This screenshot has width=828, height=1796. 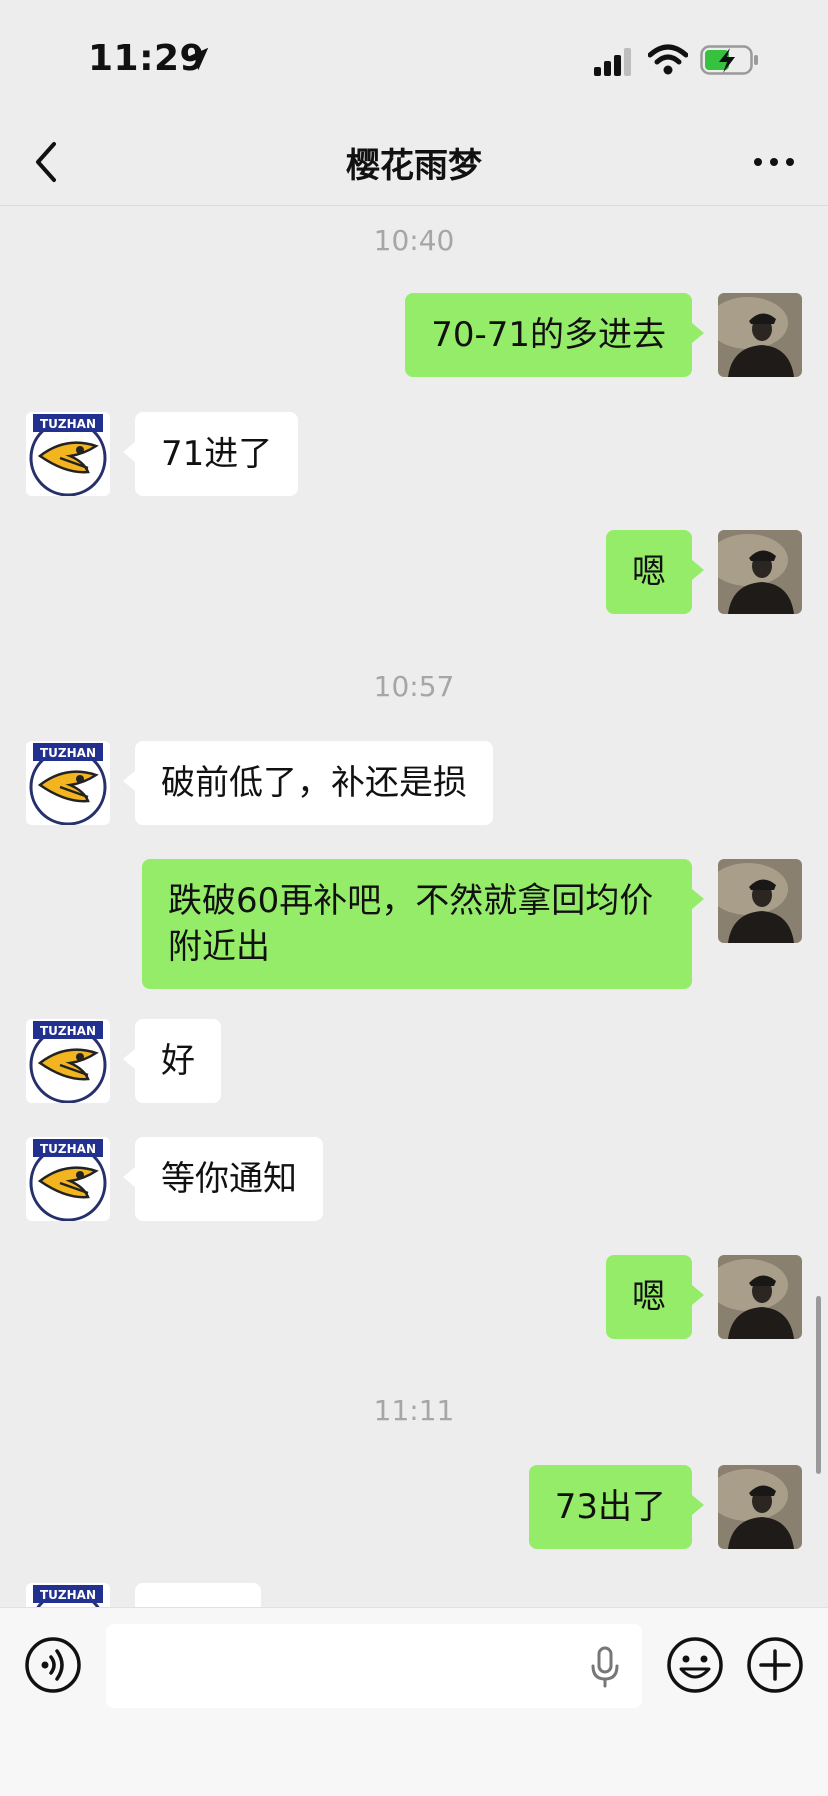 What do you see at coordinates (414, 166) in the screenshot?
I see `chat-title: 樱花雨梦` at bounding box center [414, 166].